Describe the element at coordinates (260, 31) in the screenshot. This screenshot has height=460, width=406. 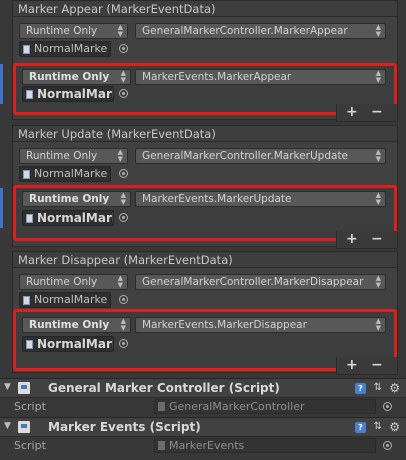
I see `function-dropdown: GeneralMarkerController.MarkerAppear ▲ ▼` at that location.